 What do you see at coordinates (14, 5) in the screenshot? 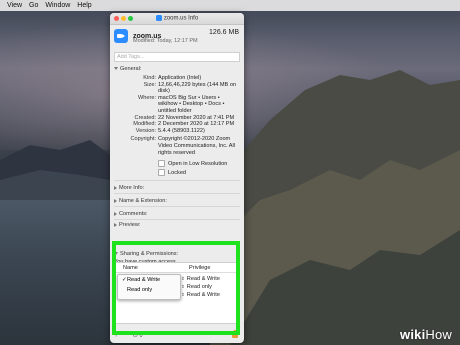
I see `menu-view: View` at bounding box center [14, 5].